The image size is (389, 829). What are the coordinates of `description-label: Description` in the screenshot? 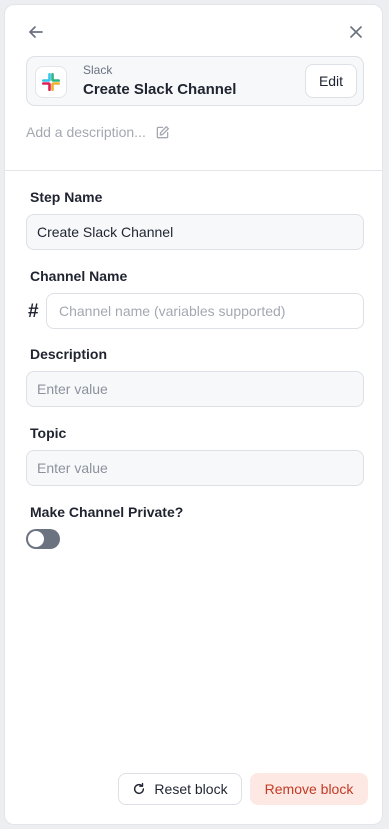 It's located at (69, 354).